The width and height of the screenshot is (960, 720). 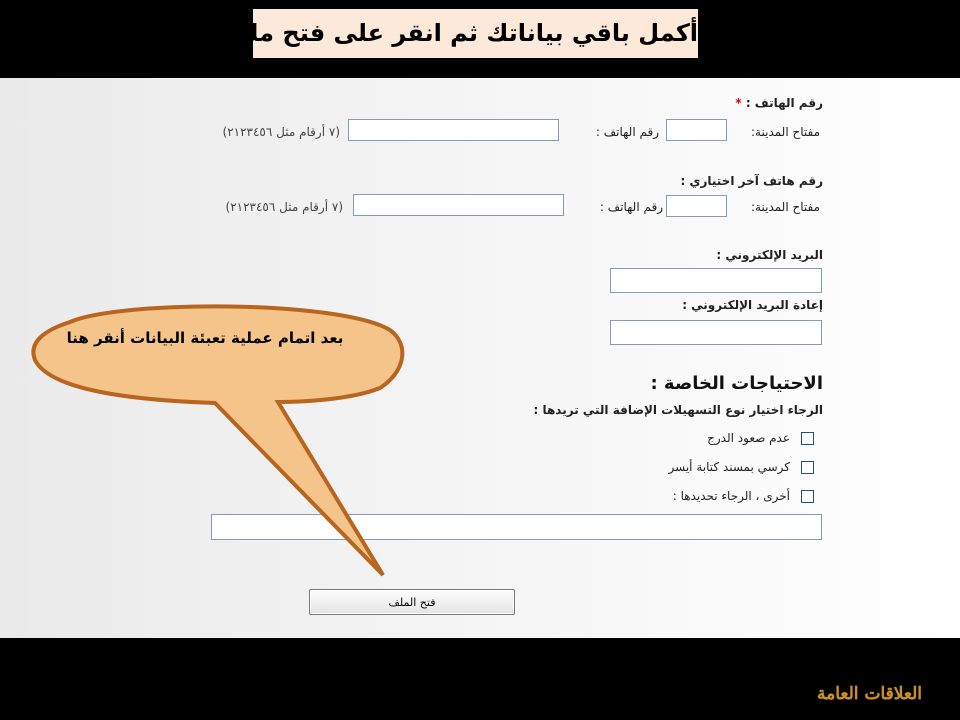 I want to click on callout-text: بعد اتمام عملية تعبئة البيانات أنقر هنا, so click(x=205, y=338).